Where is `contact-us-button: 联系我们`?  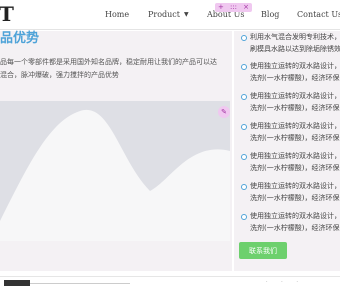
contact-us-button: 联系我们 is located at coordinates (263, 250).